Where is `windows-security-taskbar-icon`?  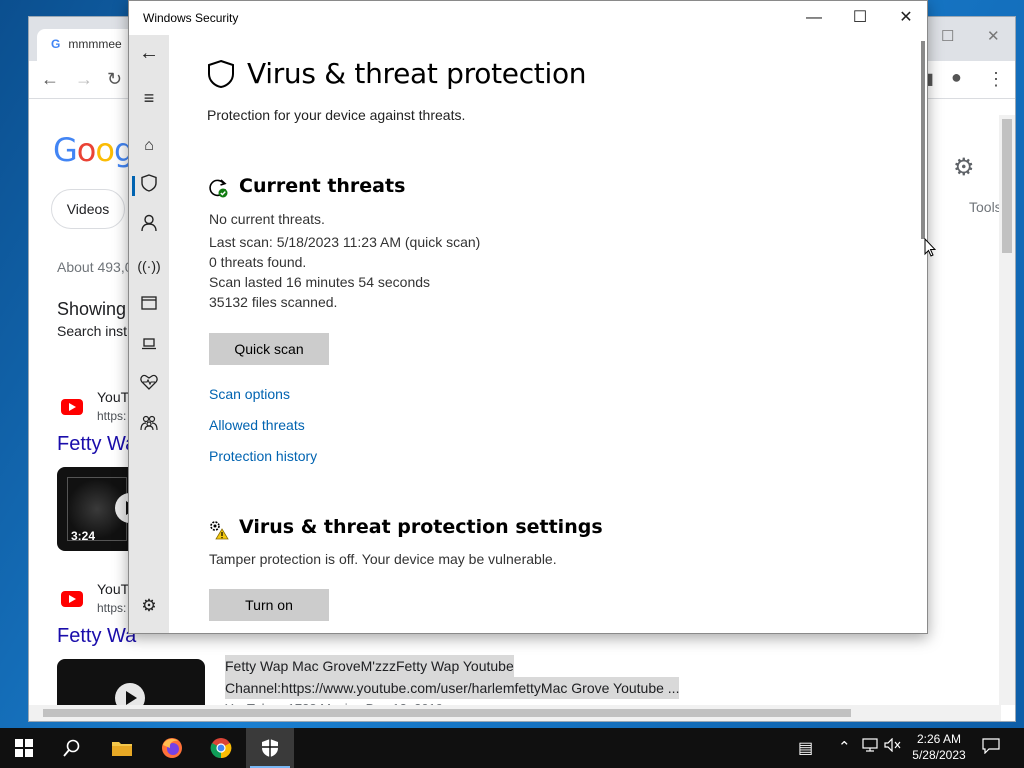
windows-security-taskbar-icon is located at coordinates (270, 748).